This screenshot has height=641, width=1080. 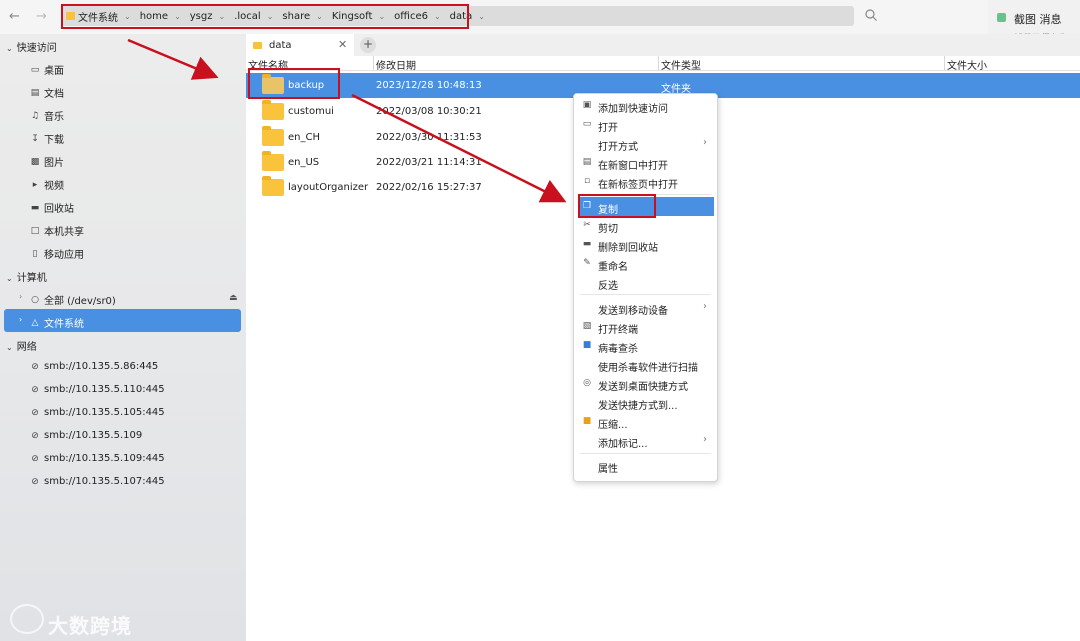 I want to click on menu-item-label: 发送到桌面快捷方式, so click(x=643, y=387).